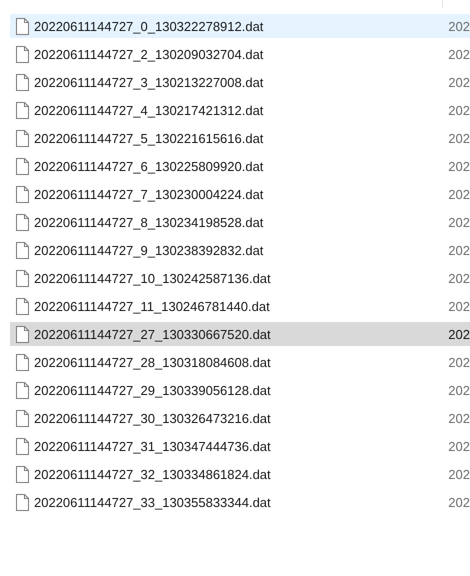 The height and width of the screenshot is (576, 470). I want to click on file-name: 20220611144727_28_130318084608.dat, so click(153, 362).